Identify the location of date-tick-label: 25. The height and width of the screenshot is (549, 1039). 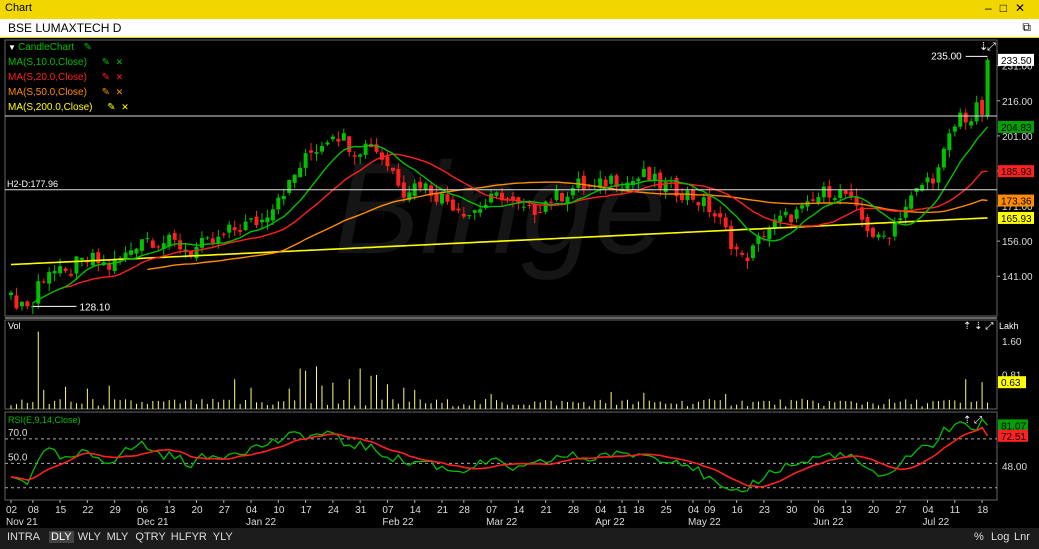
(667, 510).